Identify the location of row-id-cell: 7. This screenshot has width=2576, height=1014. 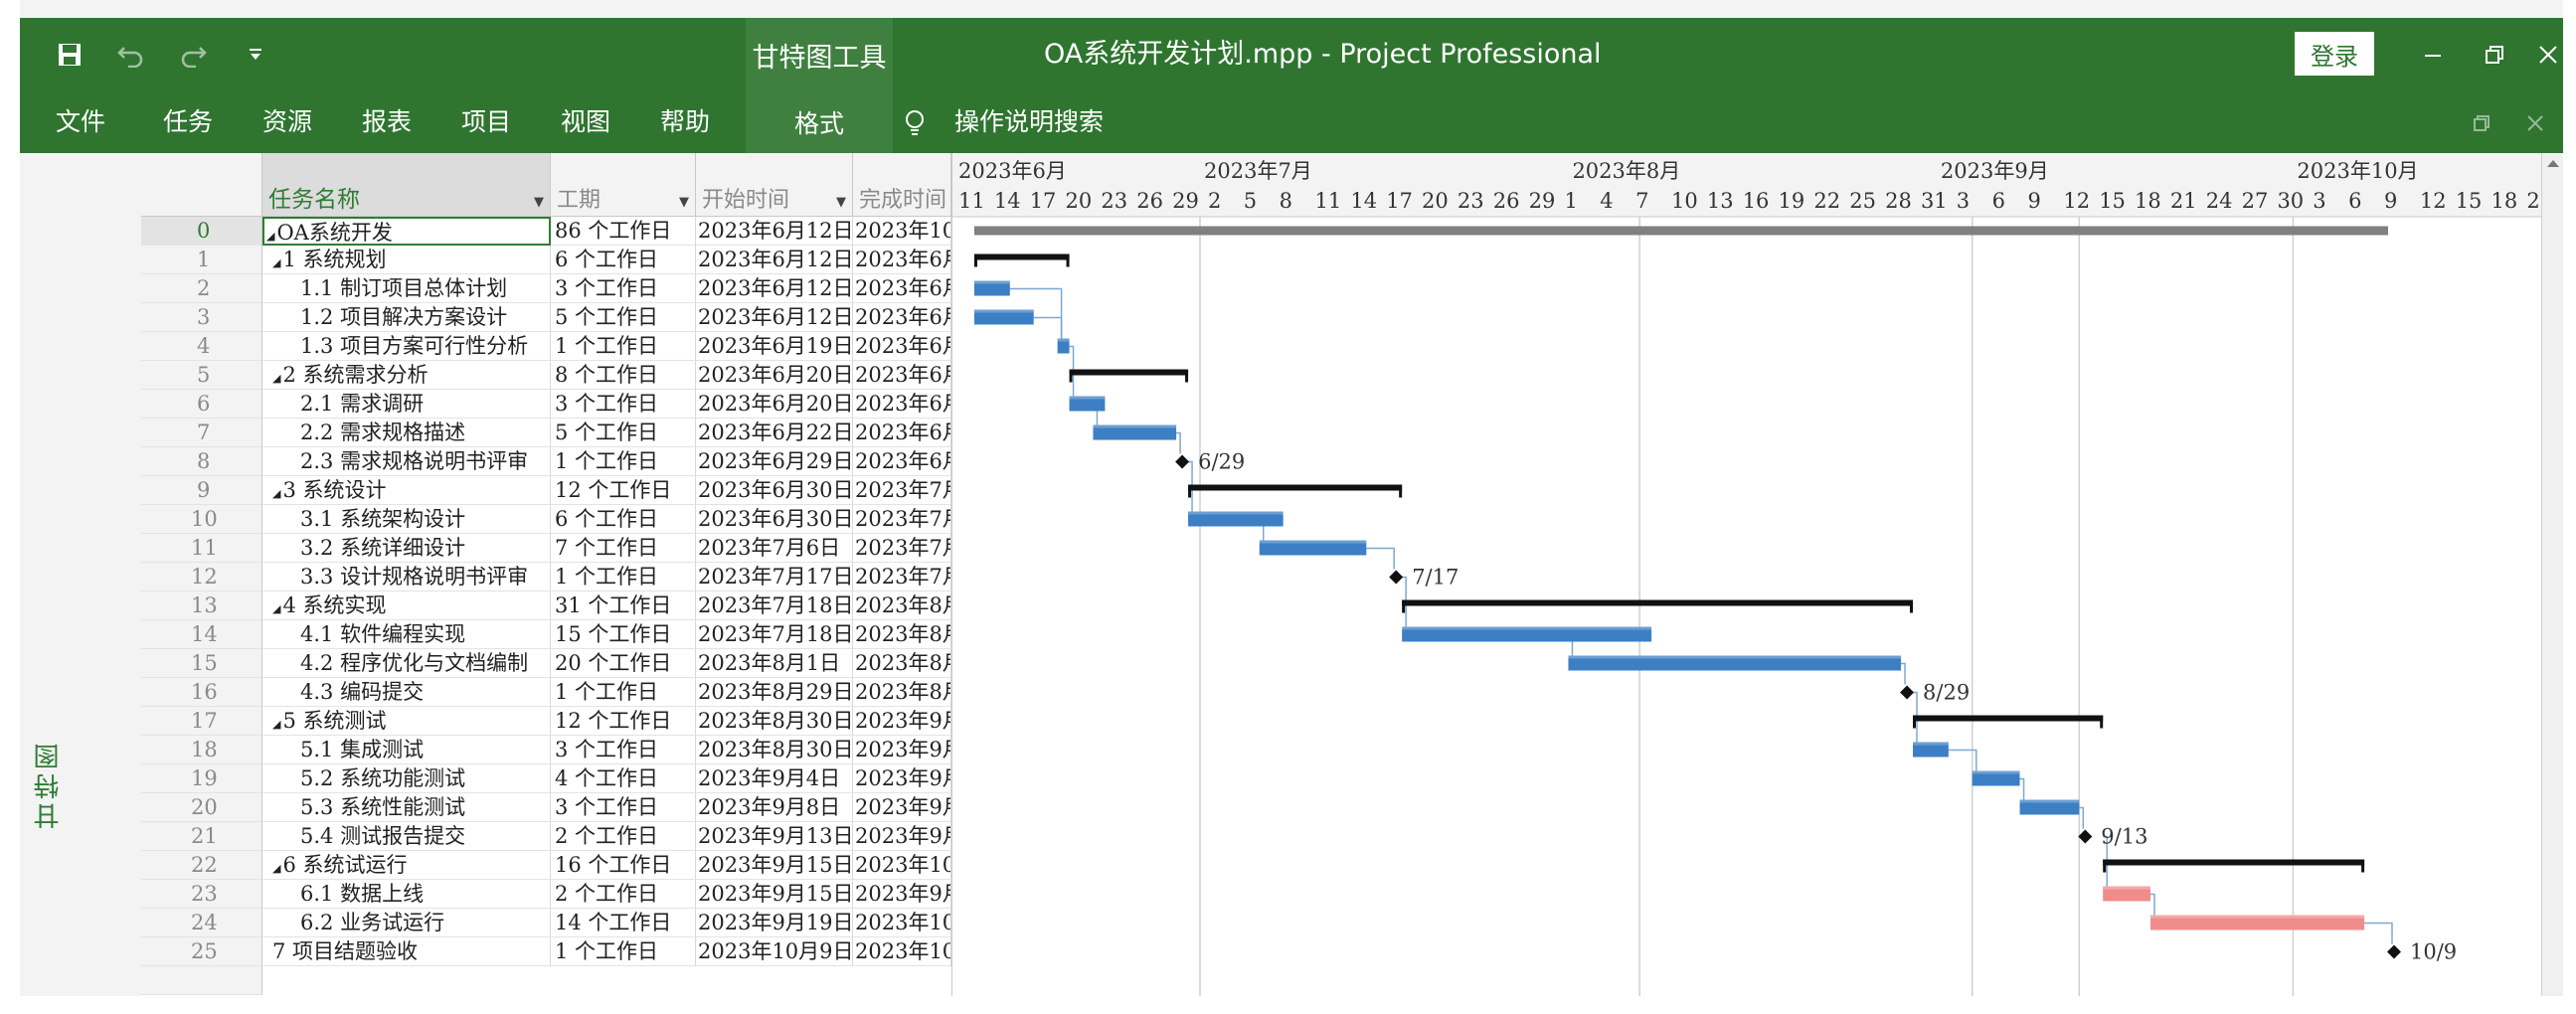
(201, 433).